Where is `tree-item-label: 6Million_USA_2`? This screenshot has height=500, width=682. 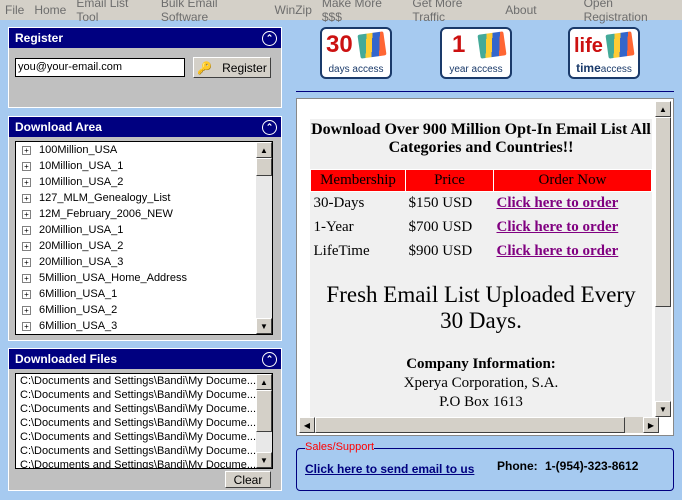 tree-item-label: 6Million_USA_2 is located at coordinates (78, 310).